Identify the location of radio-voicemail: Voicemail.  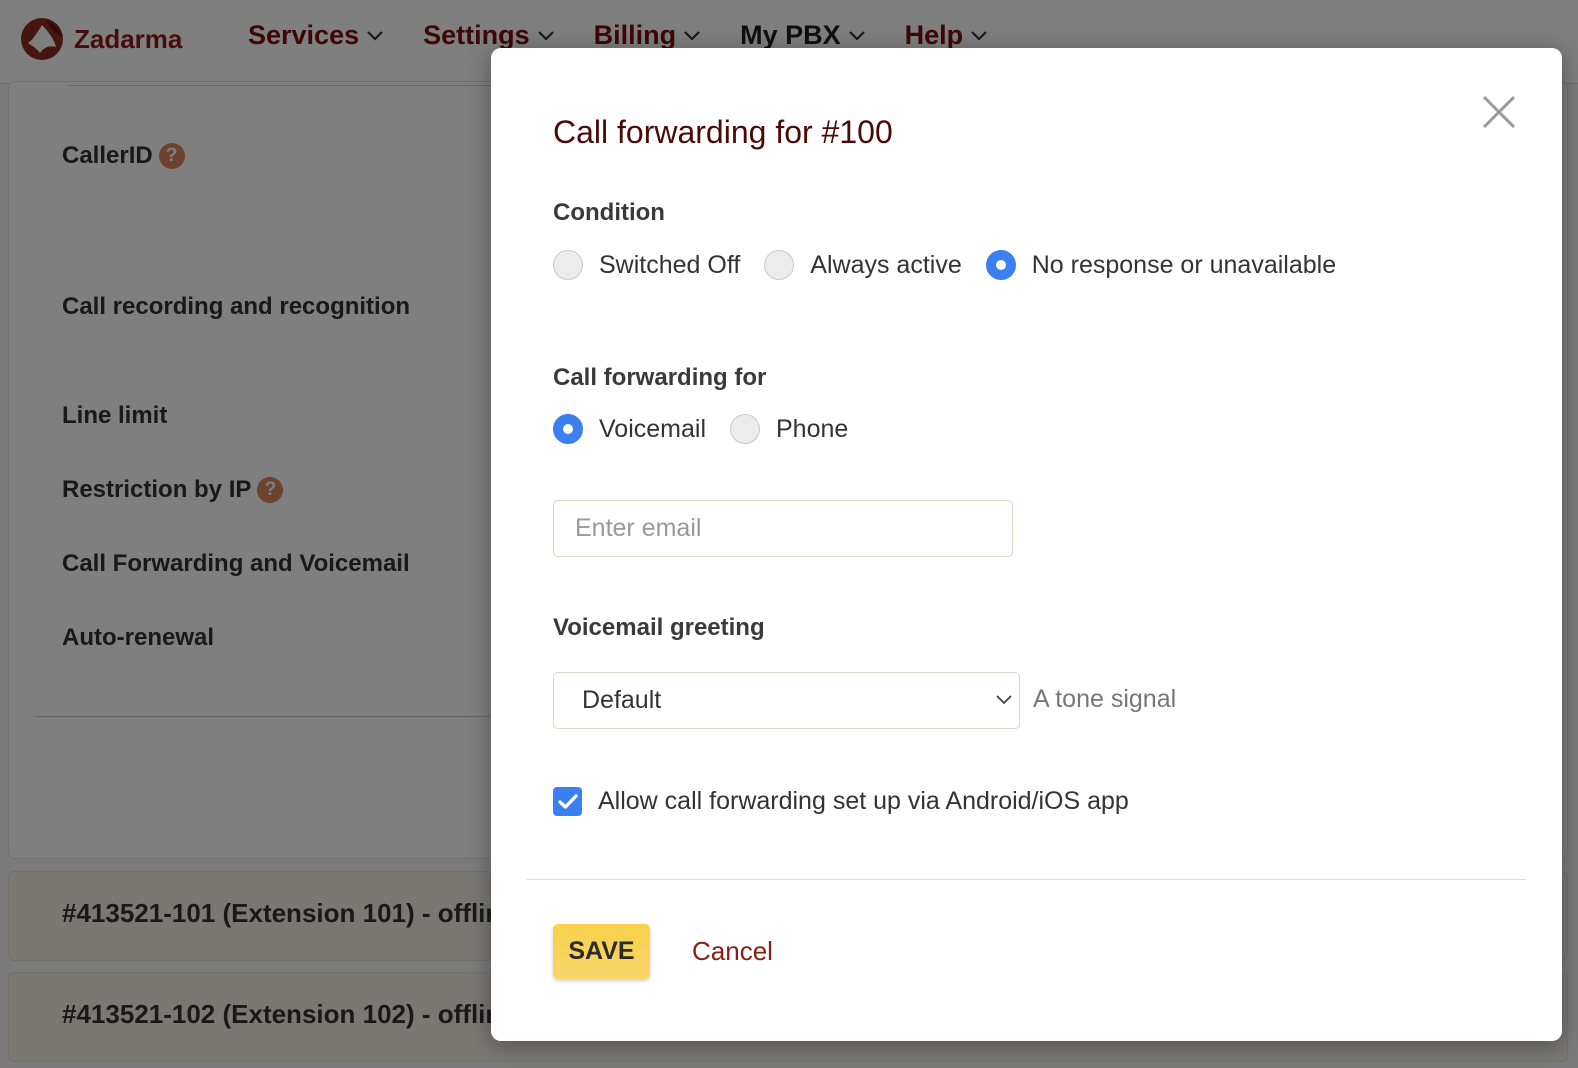
(629, 429).